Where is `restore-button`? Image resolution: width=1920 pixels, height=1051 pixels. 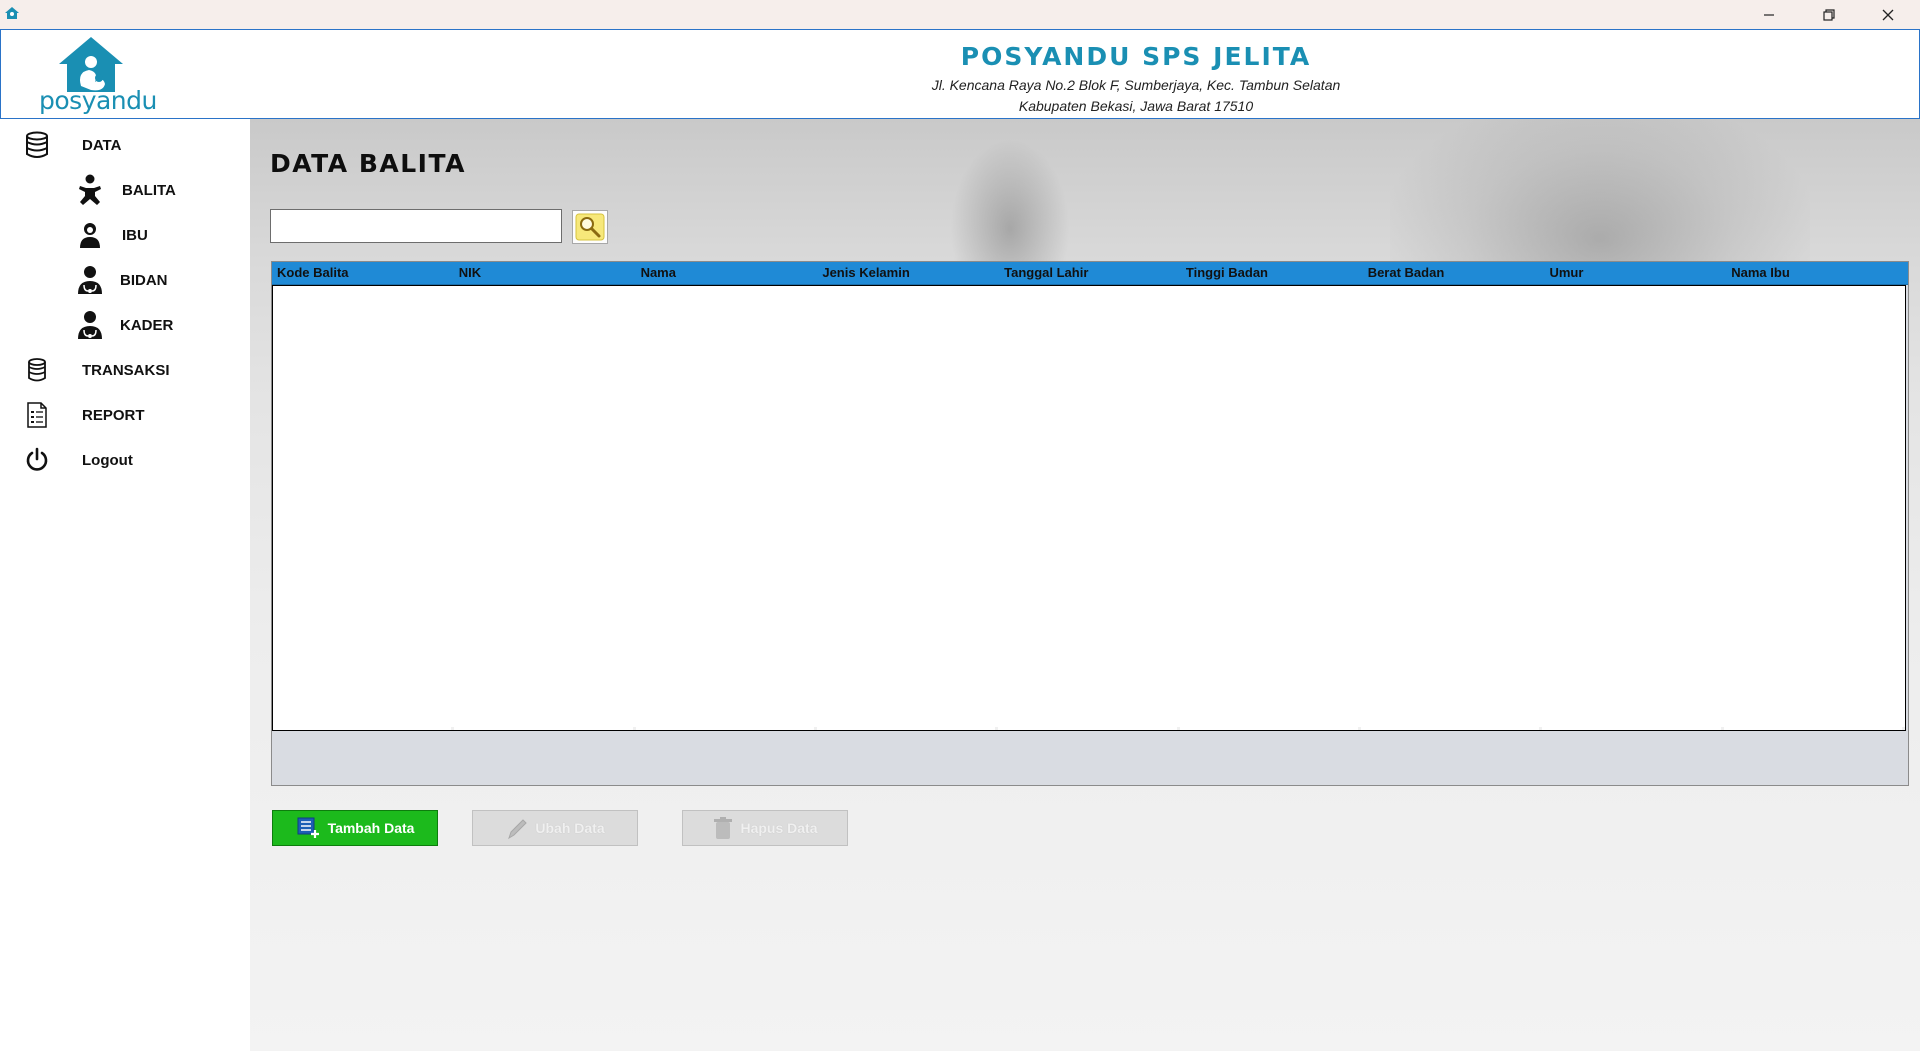
restore-button is located at coordinates (1829, 14).